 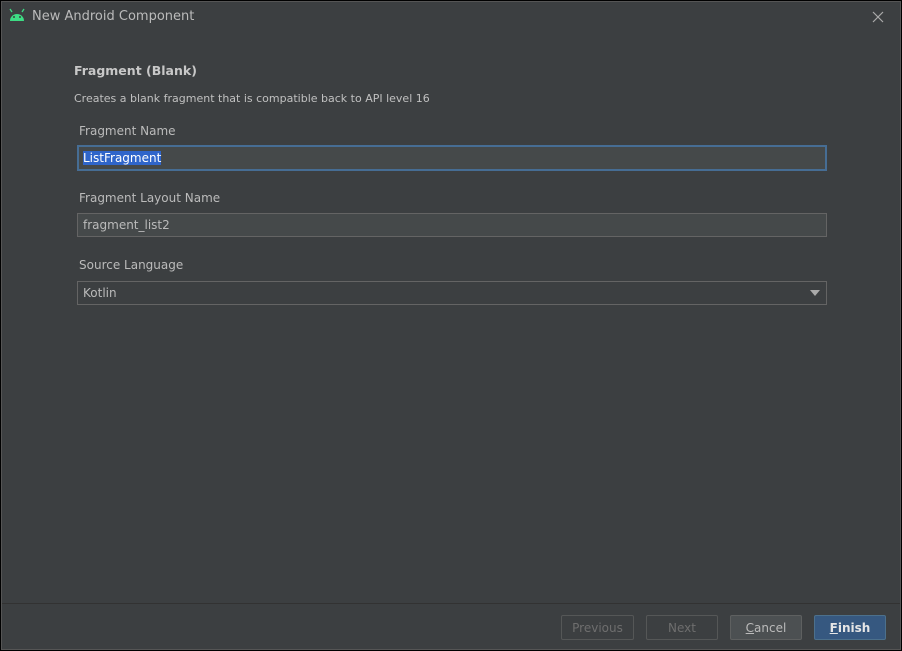 What do you see at coordinates (135, 70) in the screenshot?
I see `template-heading: Fragment (Blank)` at bounding box center [135, 70].